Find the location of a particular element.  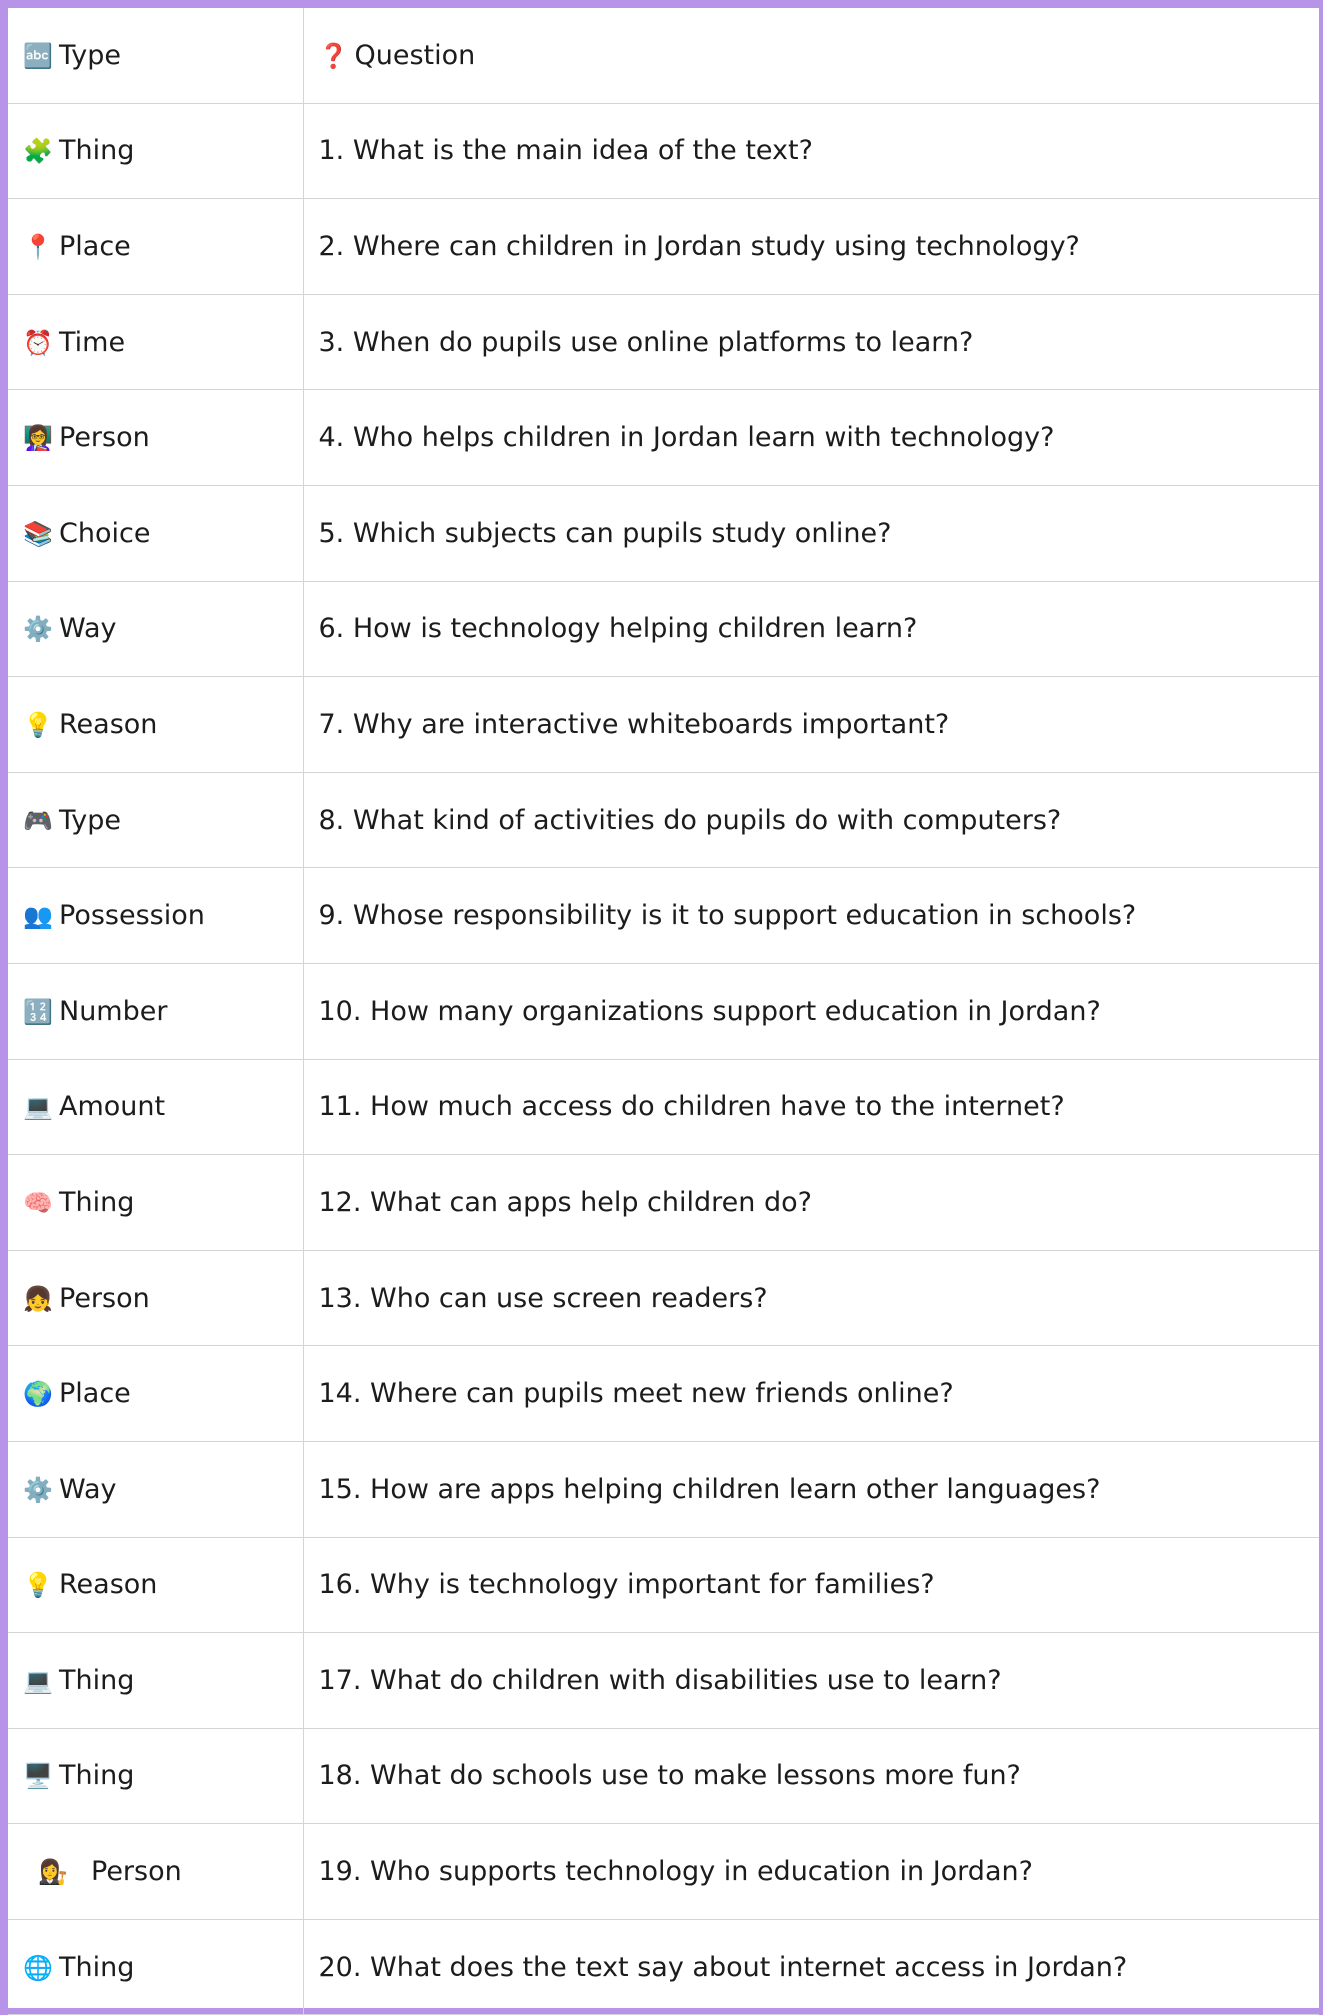

game-controller-icon: 🎮 is located at coordinates (38, 820).